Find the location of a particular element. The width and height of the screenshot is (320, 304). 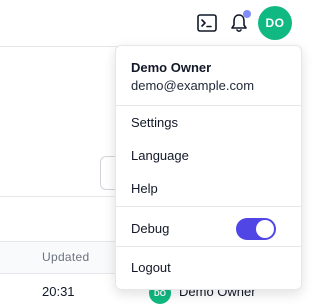

terminal-button is located at coordinates (207, 23).